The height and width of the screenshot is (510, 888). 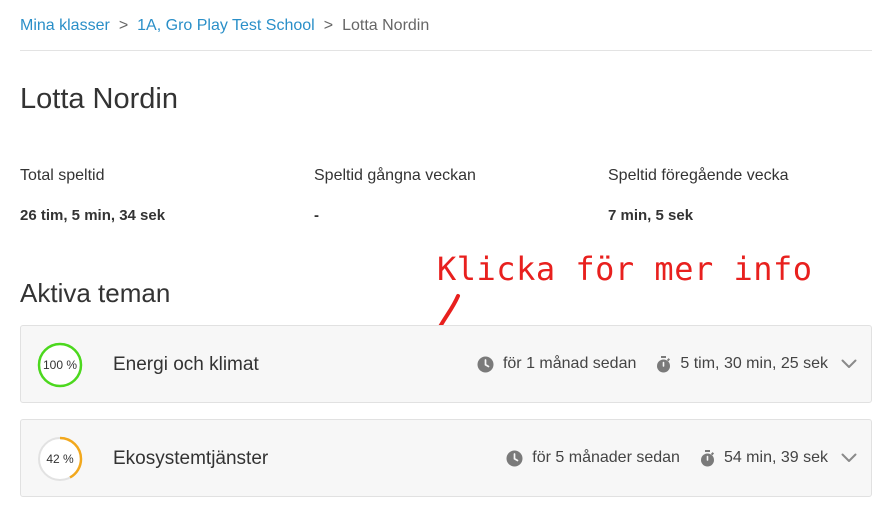 What do you see at coordinates (186, 364) in the screenshot?
I see `theme-name: Energi och klimat` at bounding box center [186, 364].